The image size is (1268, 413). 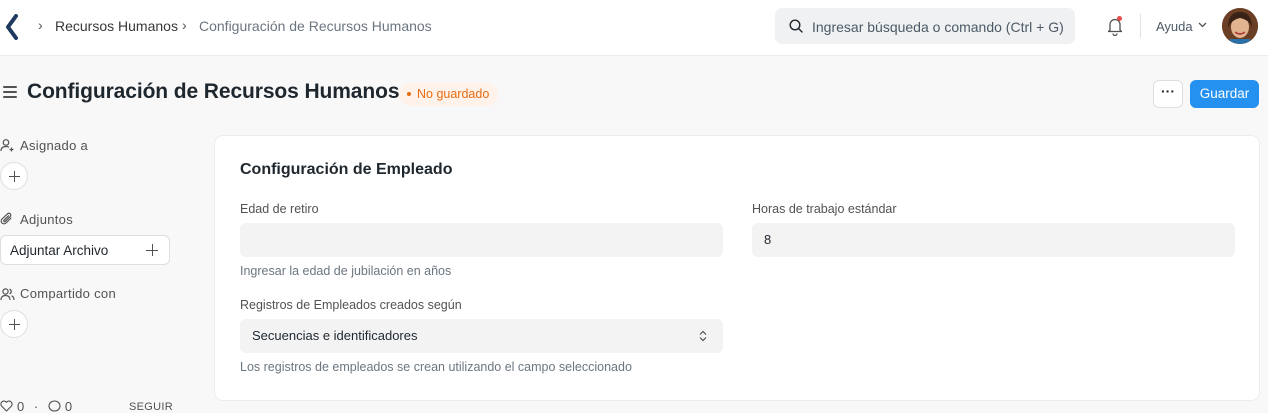 What do you see at coordinates (1224, 94) in the screenshot?
I see `save-button: Guardar` at bounding box center [1224, 94].